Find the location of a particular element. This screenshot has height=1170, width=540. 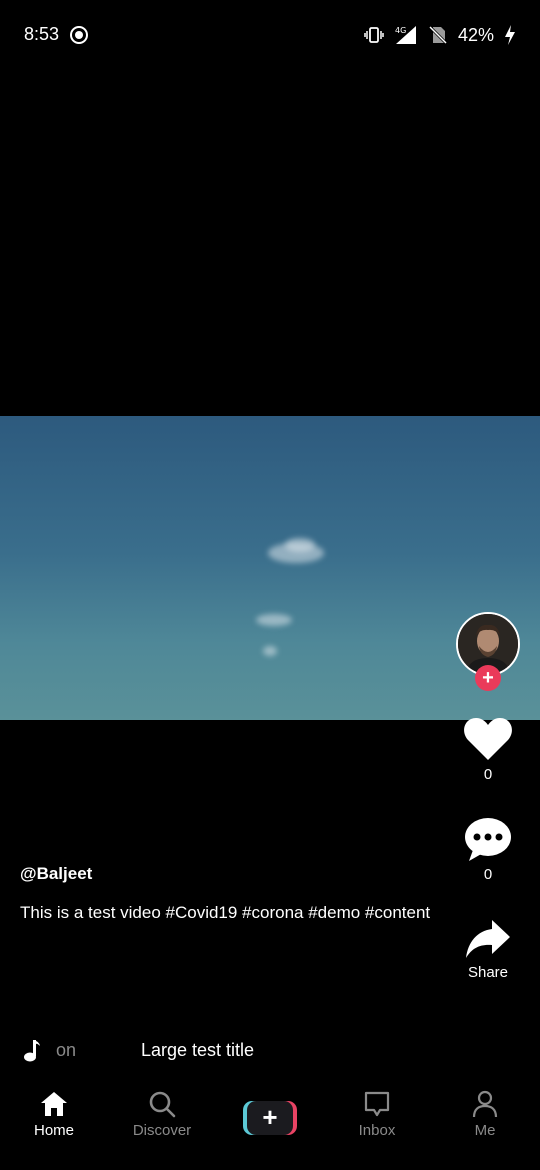

no-sim-icon is located at coordinates (438, 35).